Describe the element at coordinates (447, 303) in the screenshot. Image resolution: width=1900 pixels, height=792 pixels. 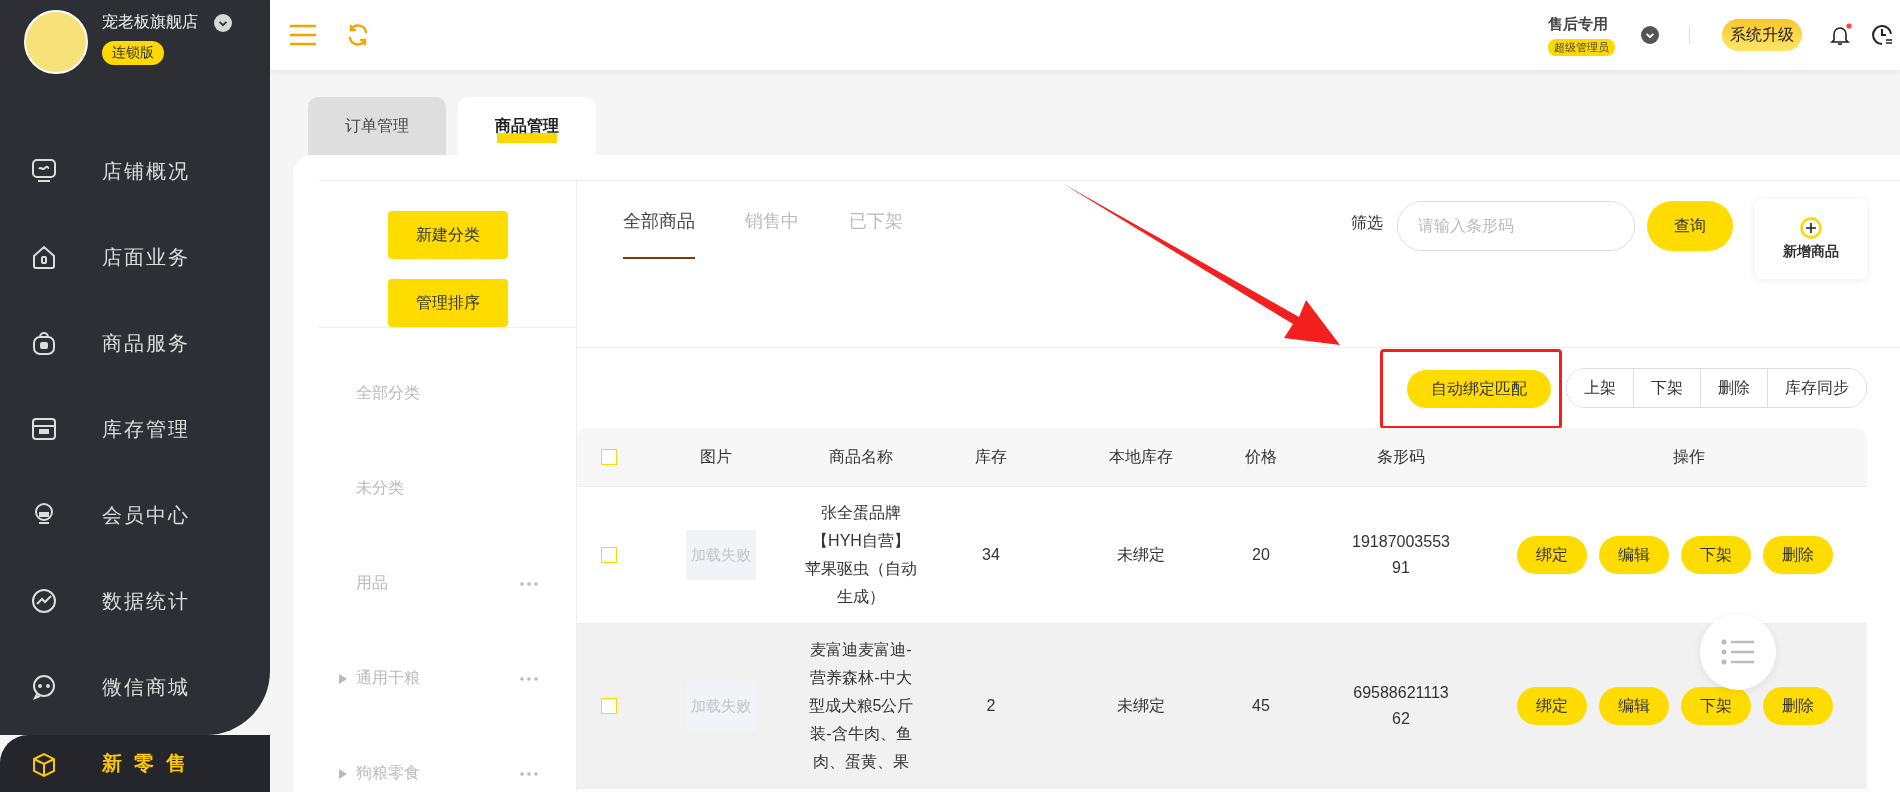
I see `sort-button: 管理排序` at that location.